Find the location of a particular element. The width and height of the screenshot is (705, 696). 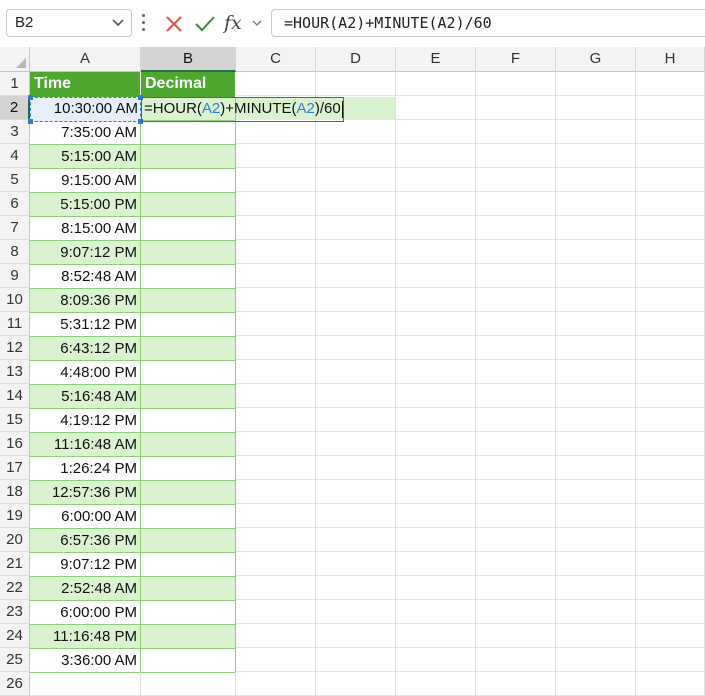

column-header-c: C is located at coordinates (276, 59).